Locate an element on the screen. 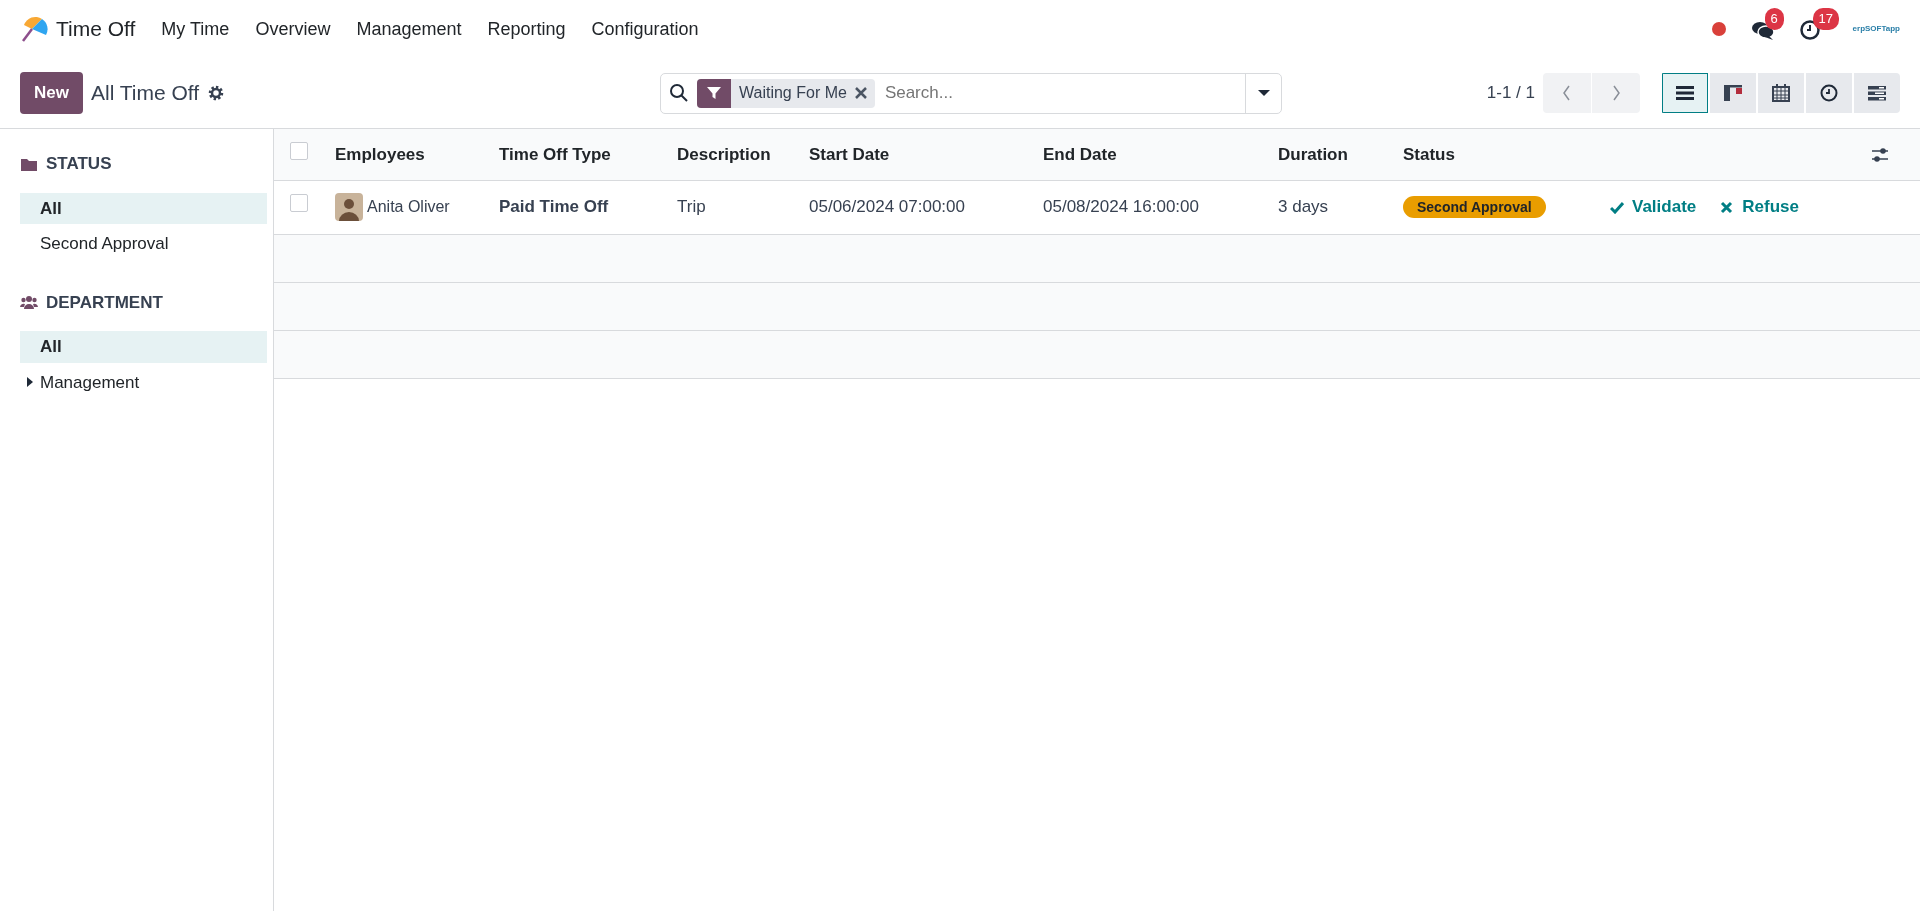  section-heading: DEPARTMENT is located at coordinates (104, 302).